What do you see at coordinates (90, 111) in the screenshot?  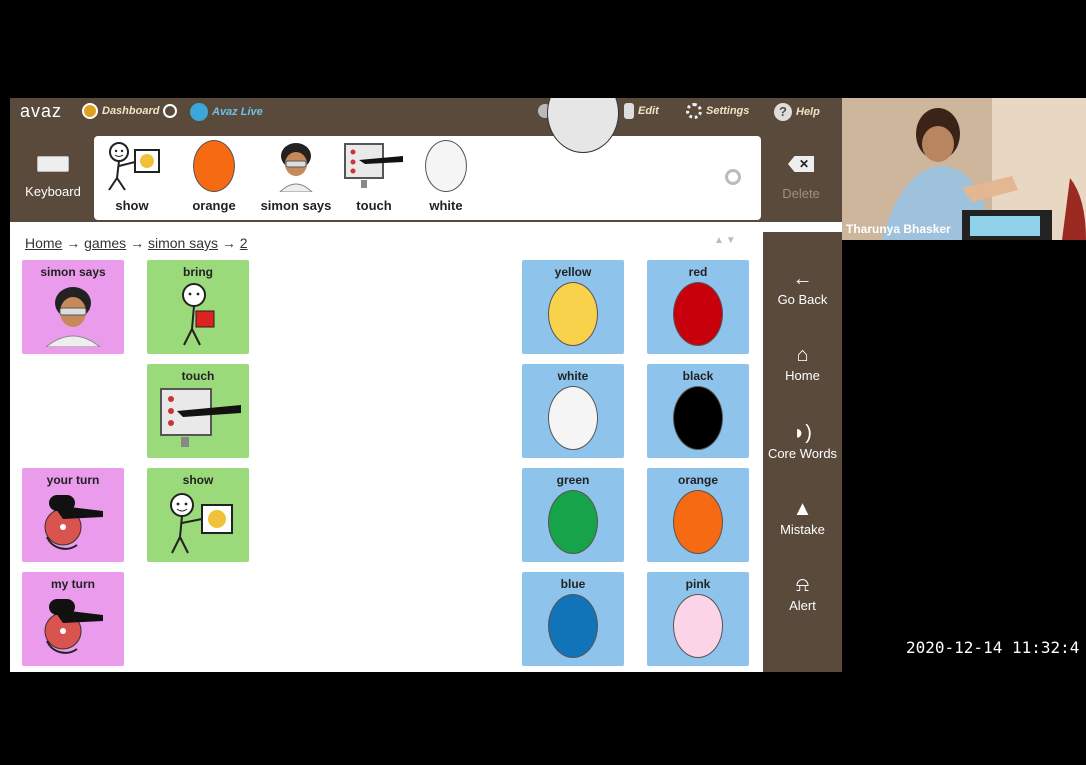 I see `dashboard-icon` at bounding box center [90, 111].